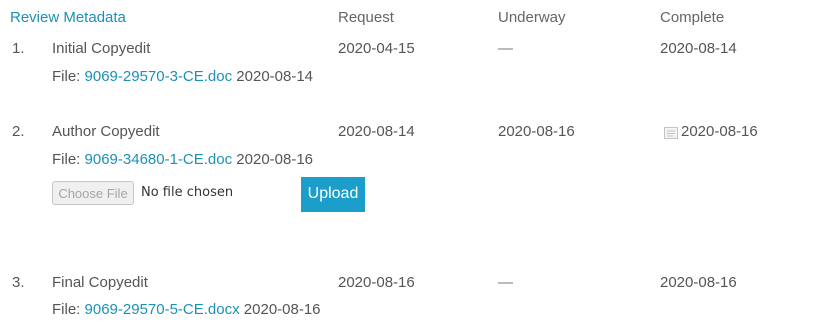 The height and width of the screenshot is (322, 825). I want to click on file-link: 9069-34680-1-CE.doc, so click(159, 159).